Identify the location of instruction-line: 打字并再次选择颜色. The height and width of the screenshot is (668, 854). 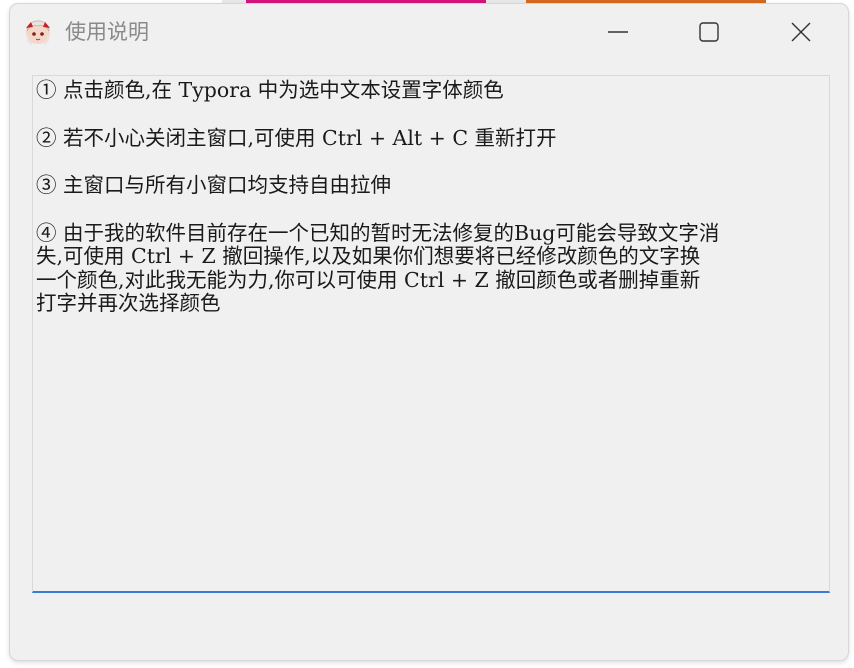
(128, 303).